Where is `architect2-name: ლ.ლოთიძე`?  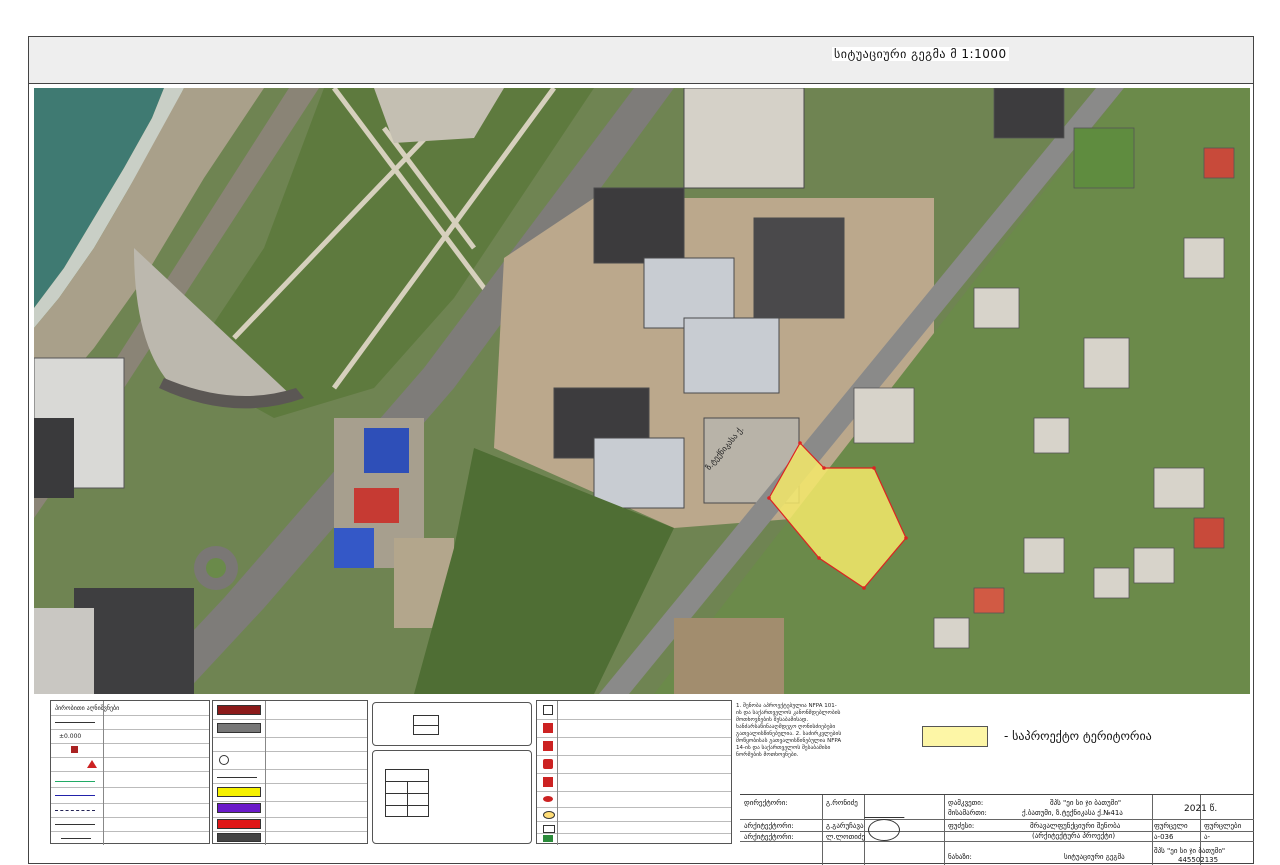
architect2-name: ლ.ლოთიძე is located at coordinates (846, 837).